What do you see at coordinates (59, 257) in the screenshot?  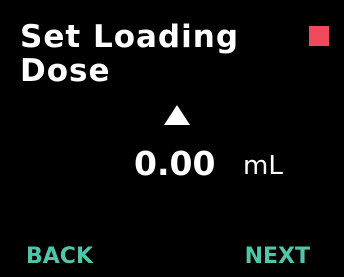 I see `back-button: BACK` at bounding box center [59, 257].